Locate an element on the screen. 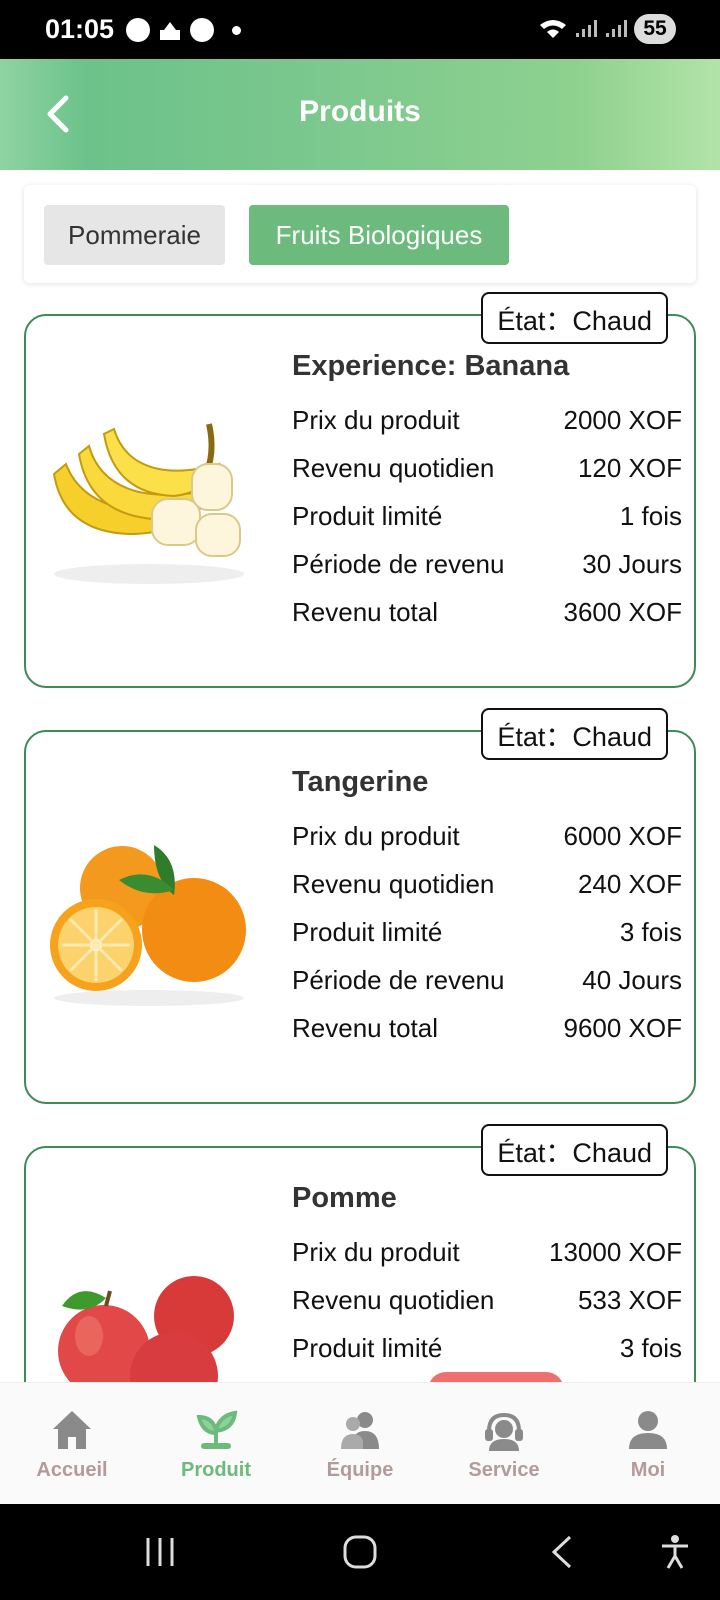 The image size is (720, 1600). home-button-icon is located at coordinates (360, 1552).